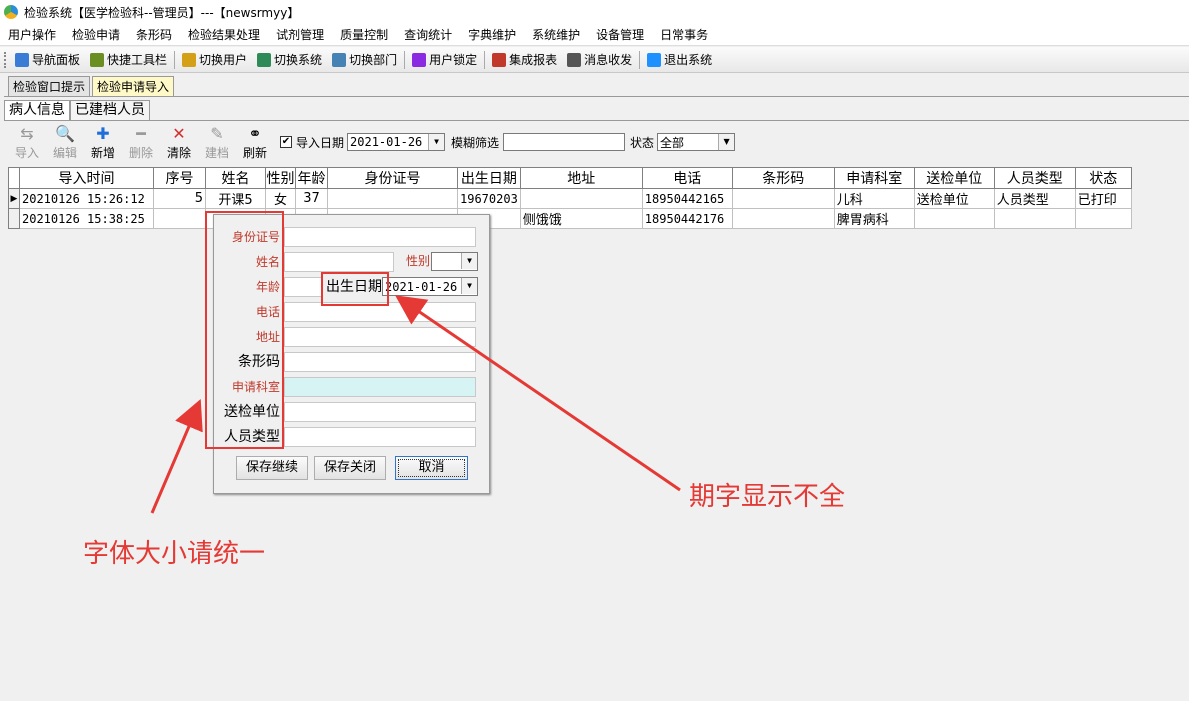 This screenshot has height=701, width=1189. Describe the element at coordinates (492, 34) in the screenshot. I see `menu-item-7: 字典维护` at that location.